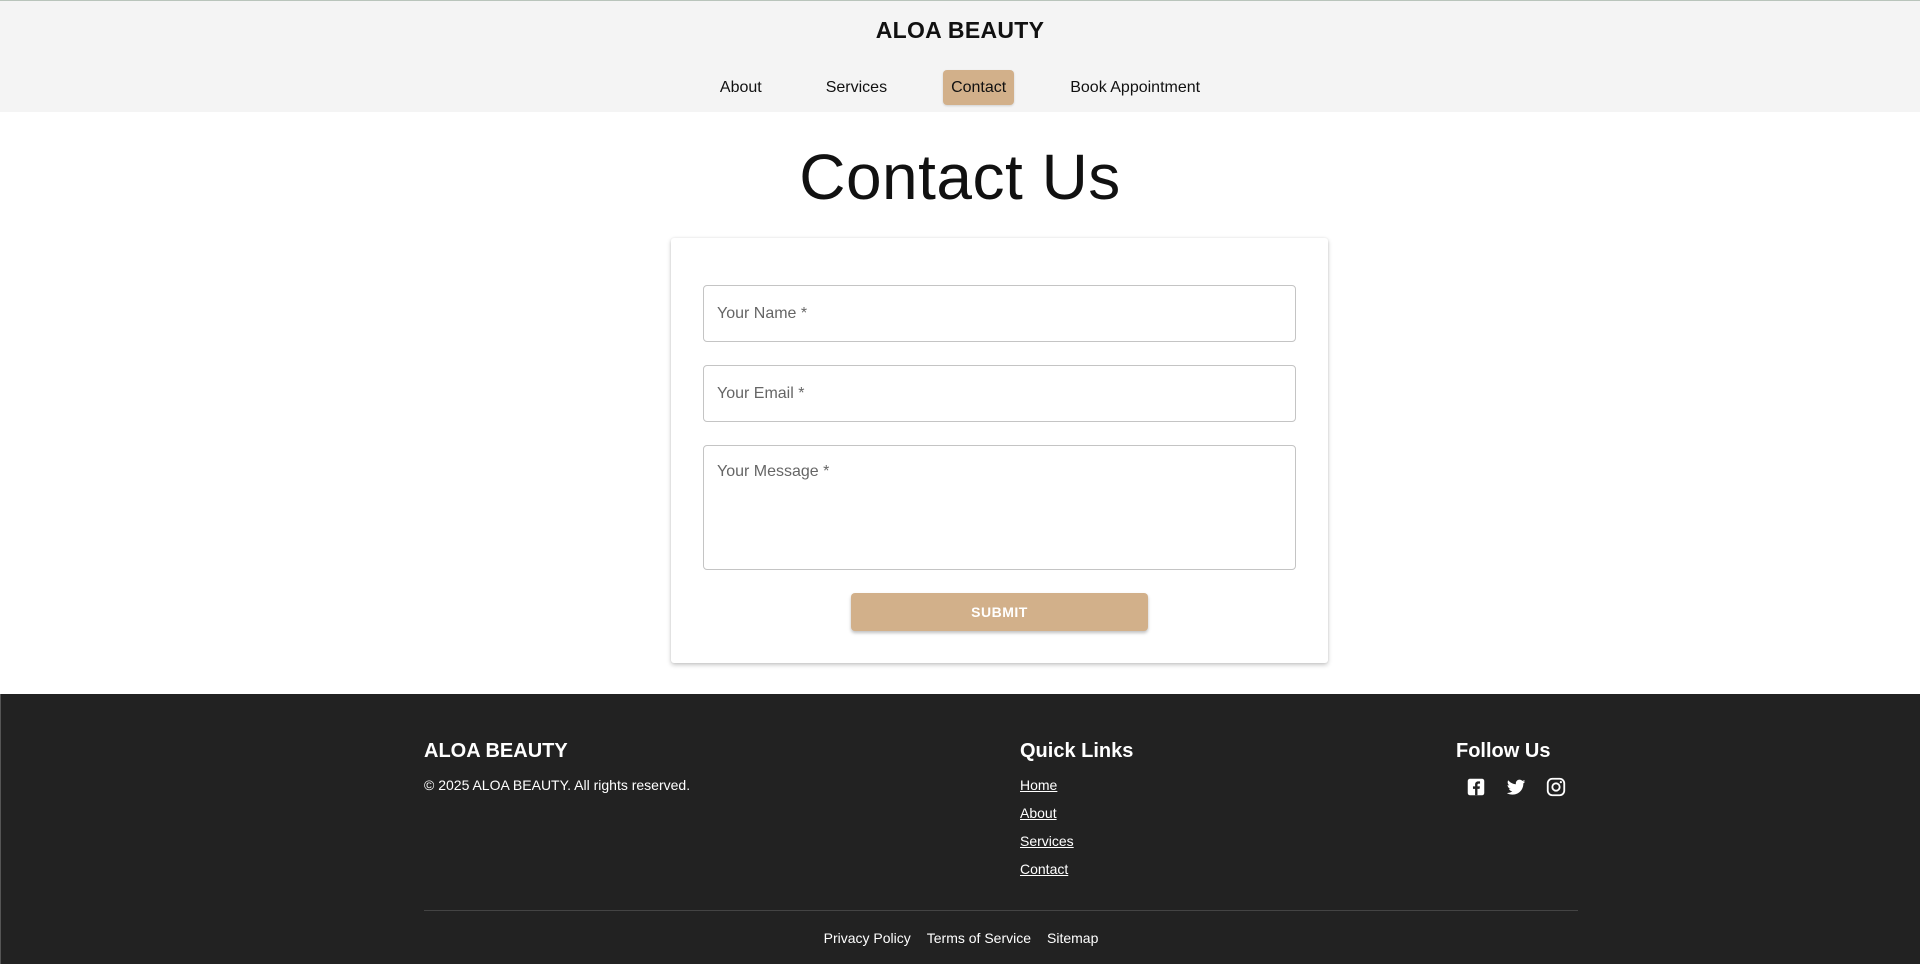  I want to click on footer-link-services: Services, so click(1047, 841).